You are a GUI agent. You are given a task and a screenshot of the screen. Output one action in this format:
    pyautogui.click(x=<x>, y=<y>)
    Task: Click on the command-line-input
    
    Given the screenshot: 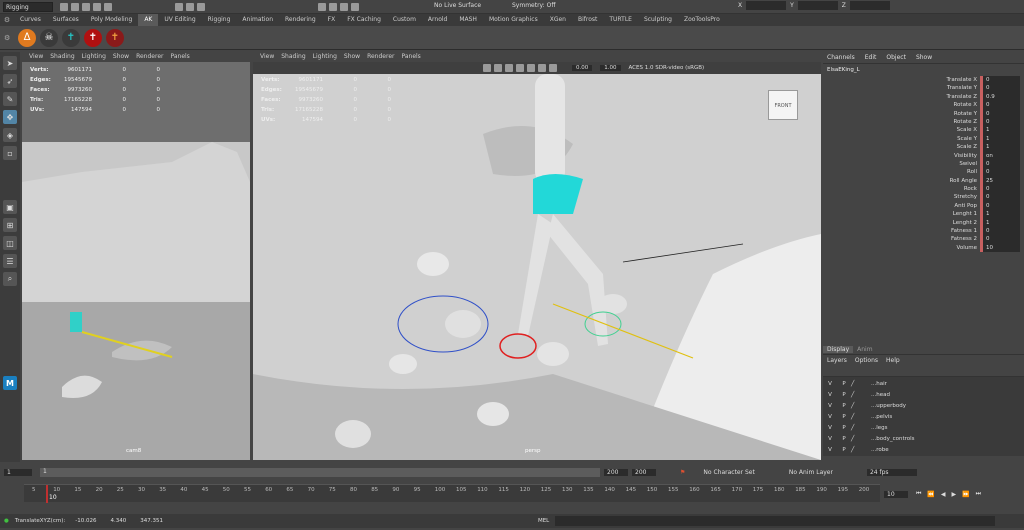 What is the action you would take?
    pyautogui.click(x=775, y=521)
    